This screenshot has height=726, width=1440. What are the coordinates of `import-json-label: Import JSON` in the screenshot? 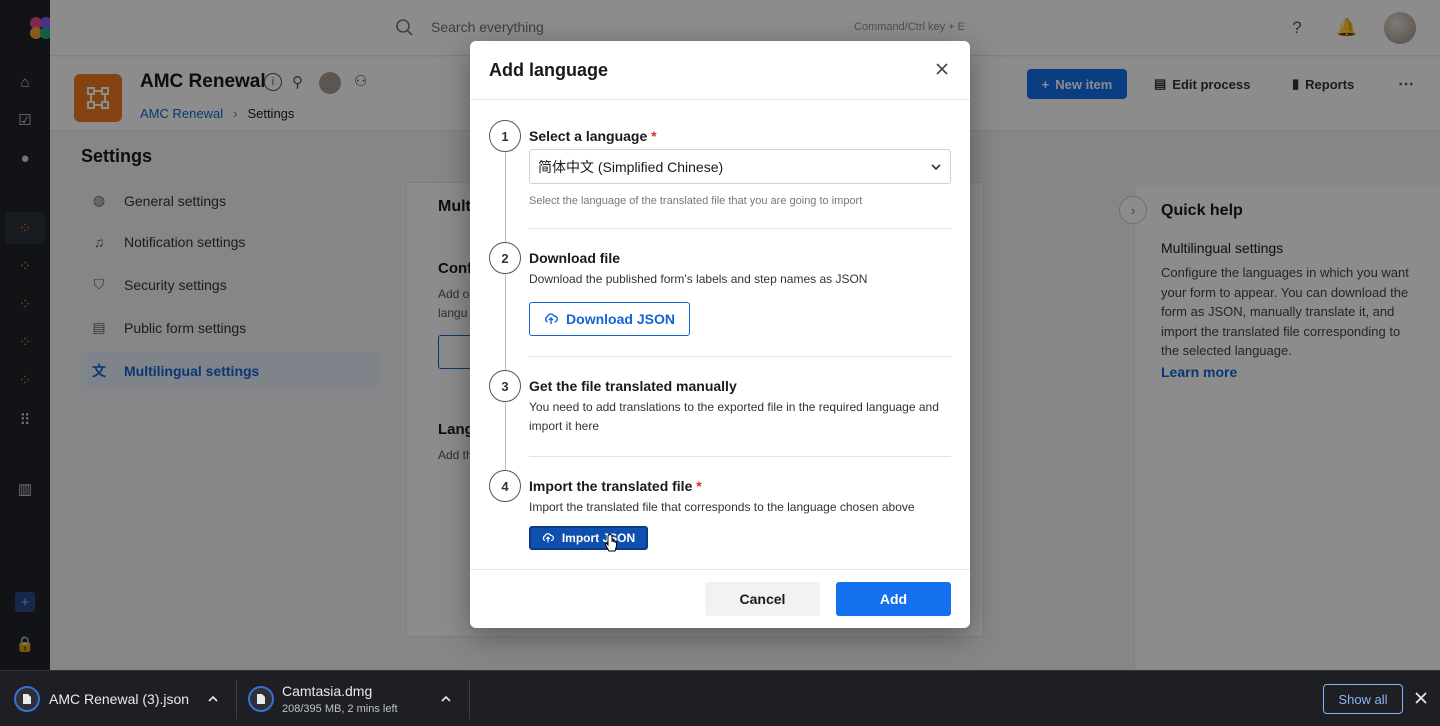 It's located at (598, 538).